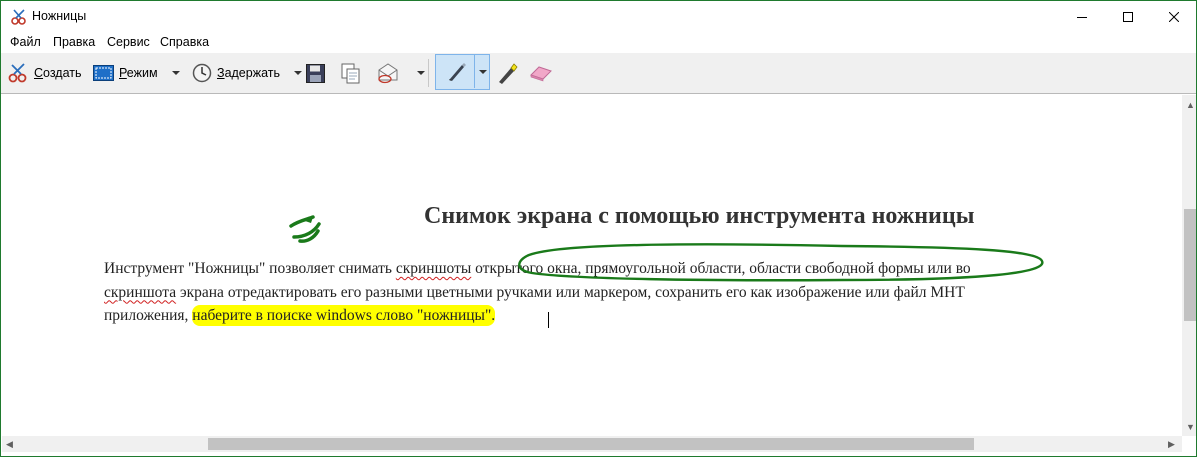 The image size is (1197, 457). I want to click on mode-dropdown-icon, so click(175, 73).